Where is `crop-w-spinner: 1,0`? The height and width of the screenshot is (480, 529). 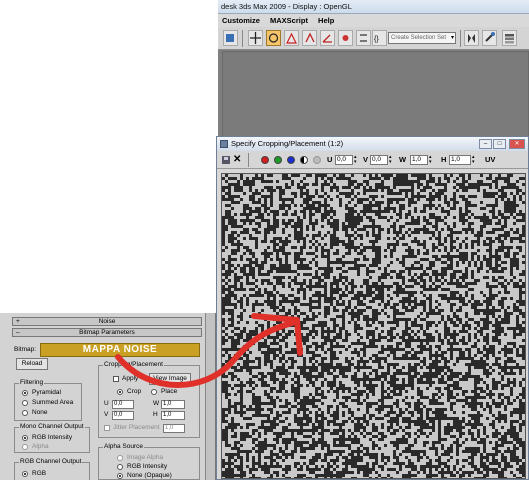 crop-w-spinner: 1,0 is located at coordinates (173, 404).